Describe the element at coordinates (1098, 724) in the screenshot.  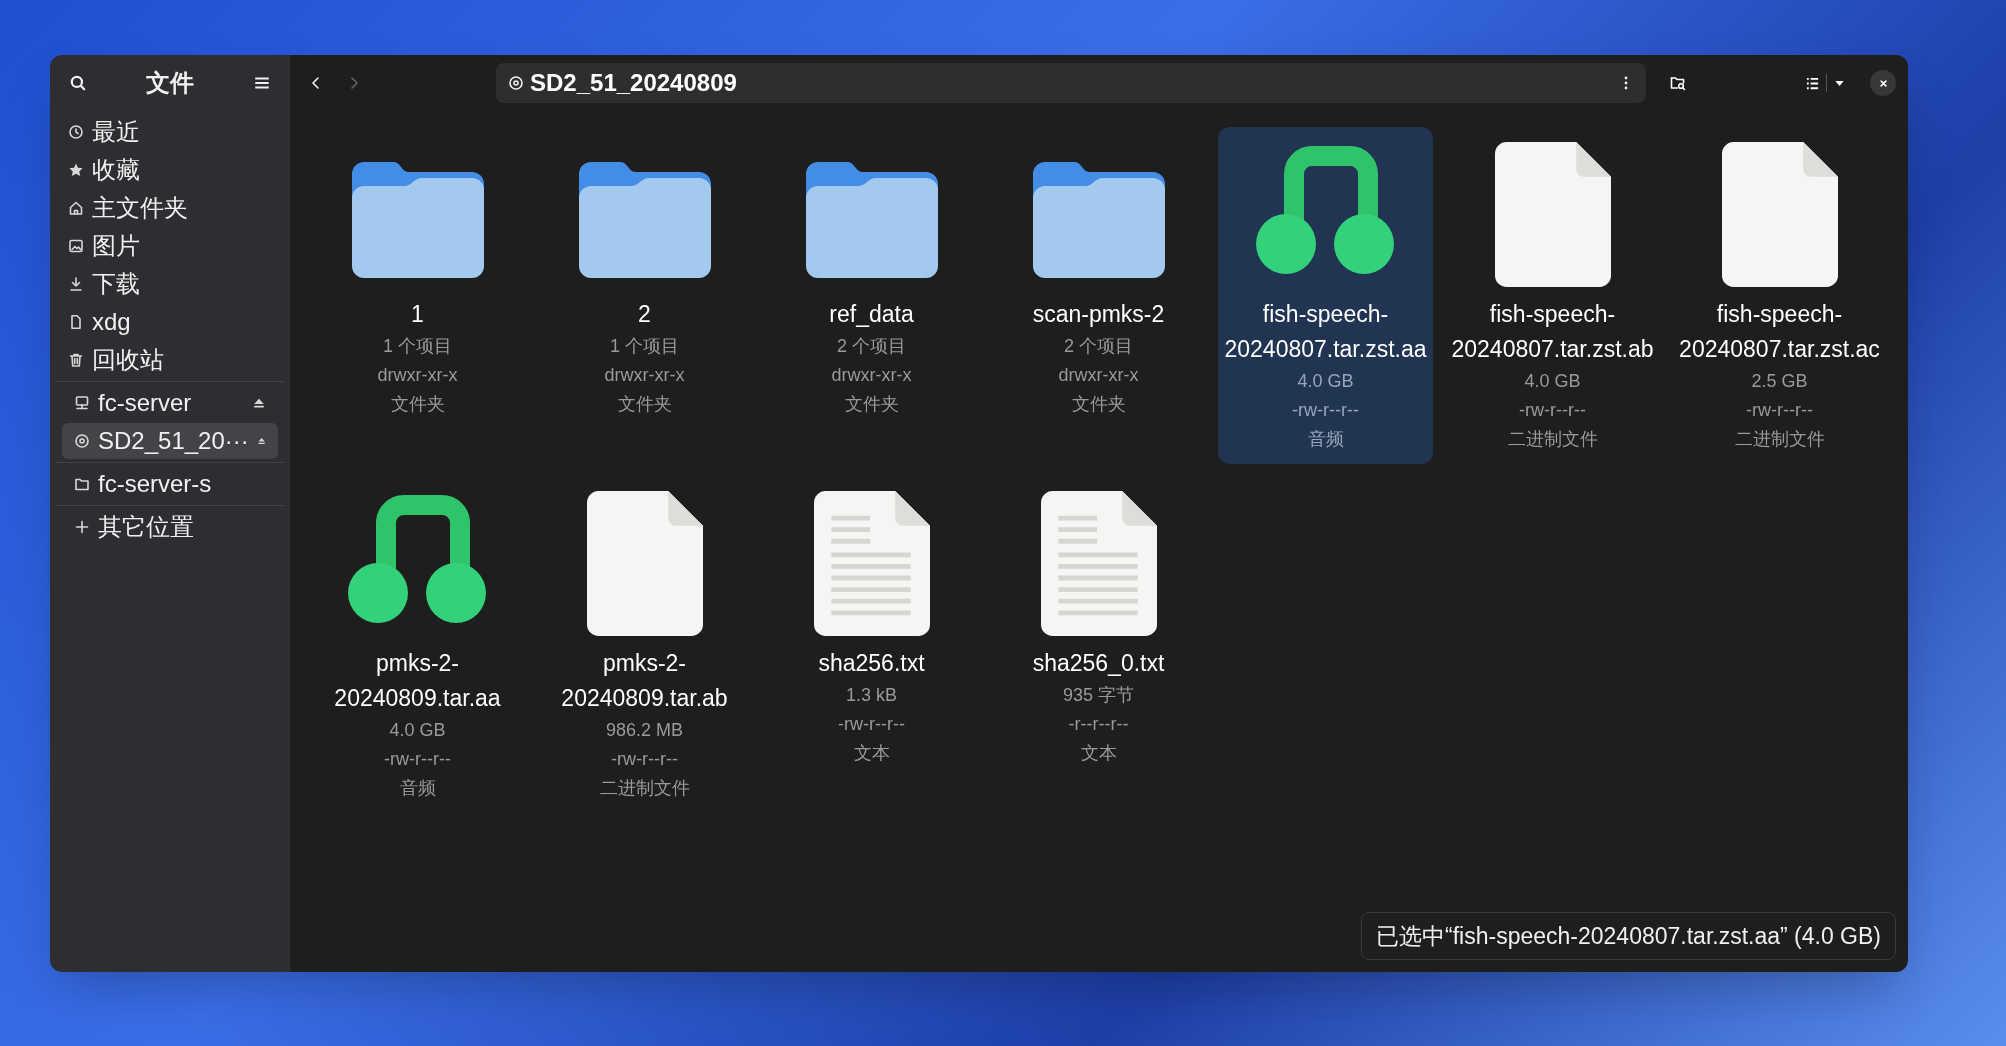
I see `file-detail: -r--r--r--` at that location.